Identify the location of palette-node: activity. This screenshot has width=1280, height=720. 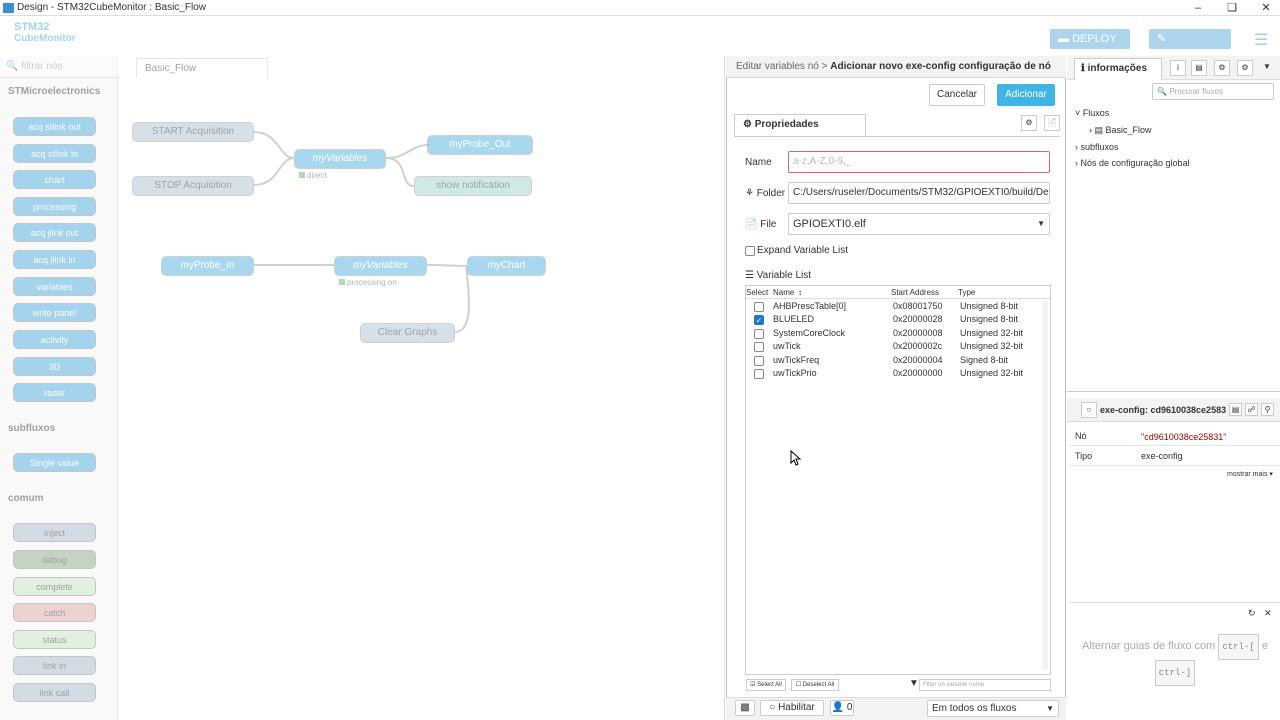
(54, 339).